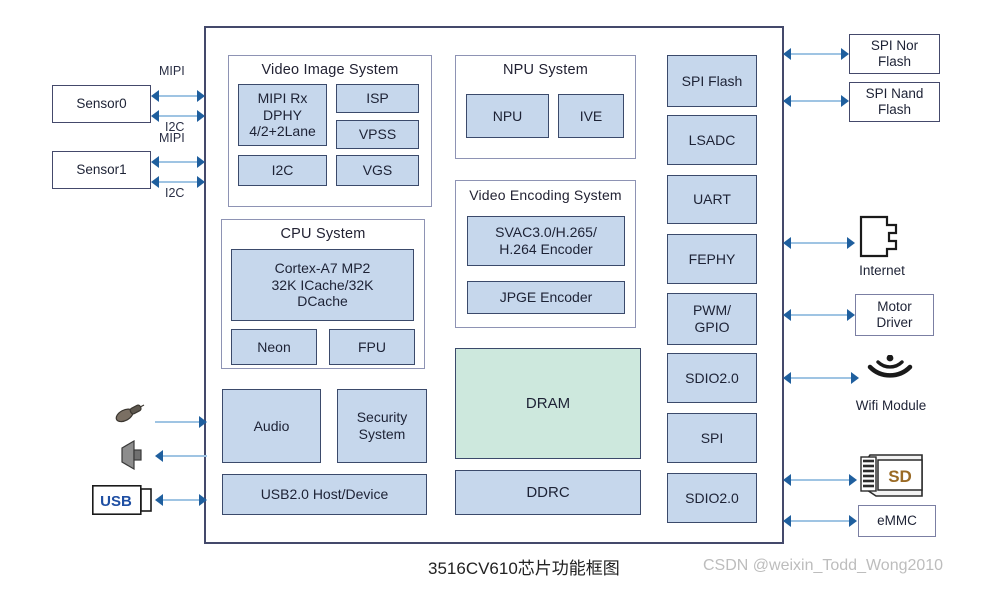  What do you see at coordinates (546, 241) in the screenshot?
I see `block-svac-h265-h264-encoder: SVAC3.0/H.265/ H.264 Encoder` at bounding box center [546, 241].